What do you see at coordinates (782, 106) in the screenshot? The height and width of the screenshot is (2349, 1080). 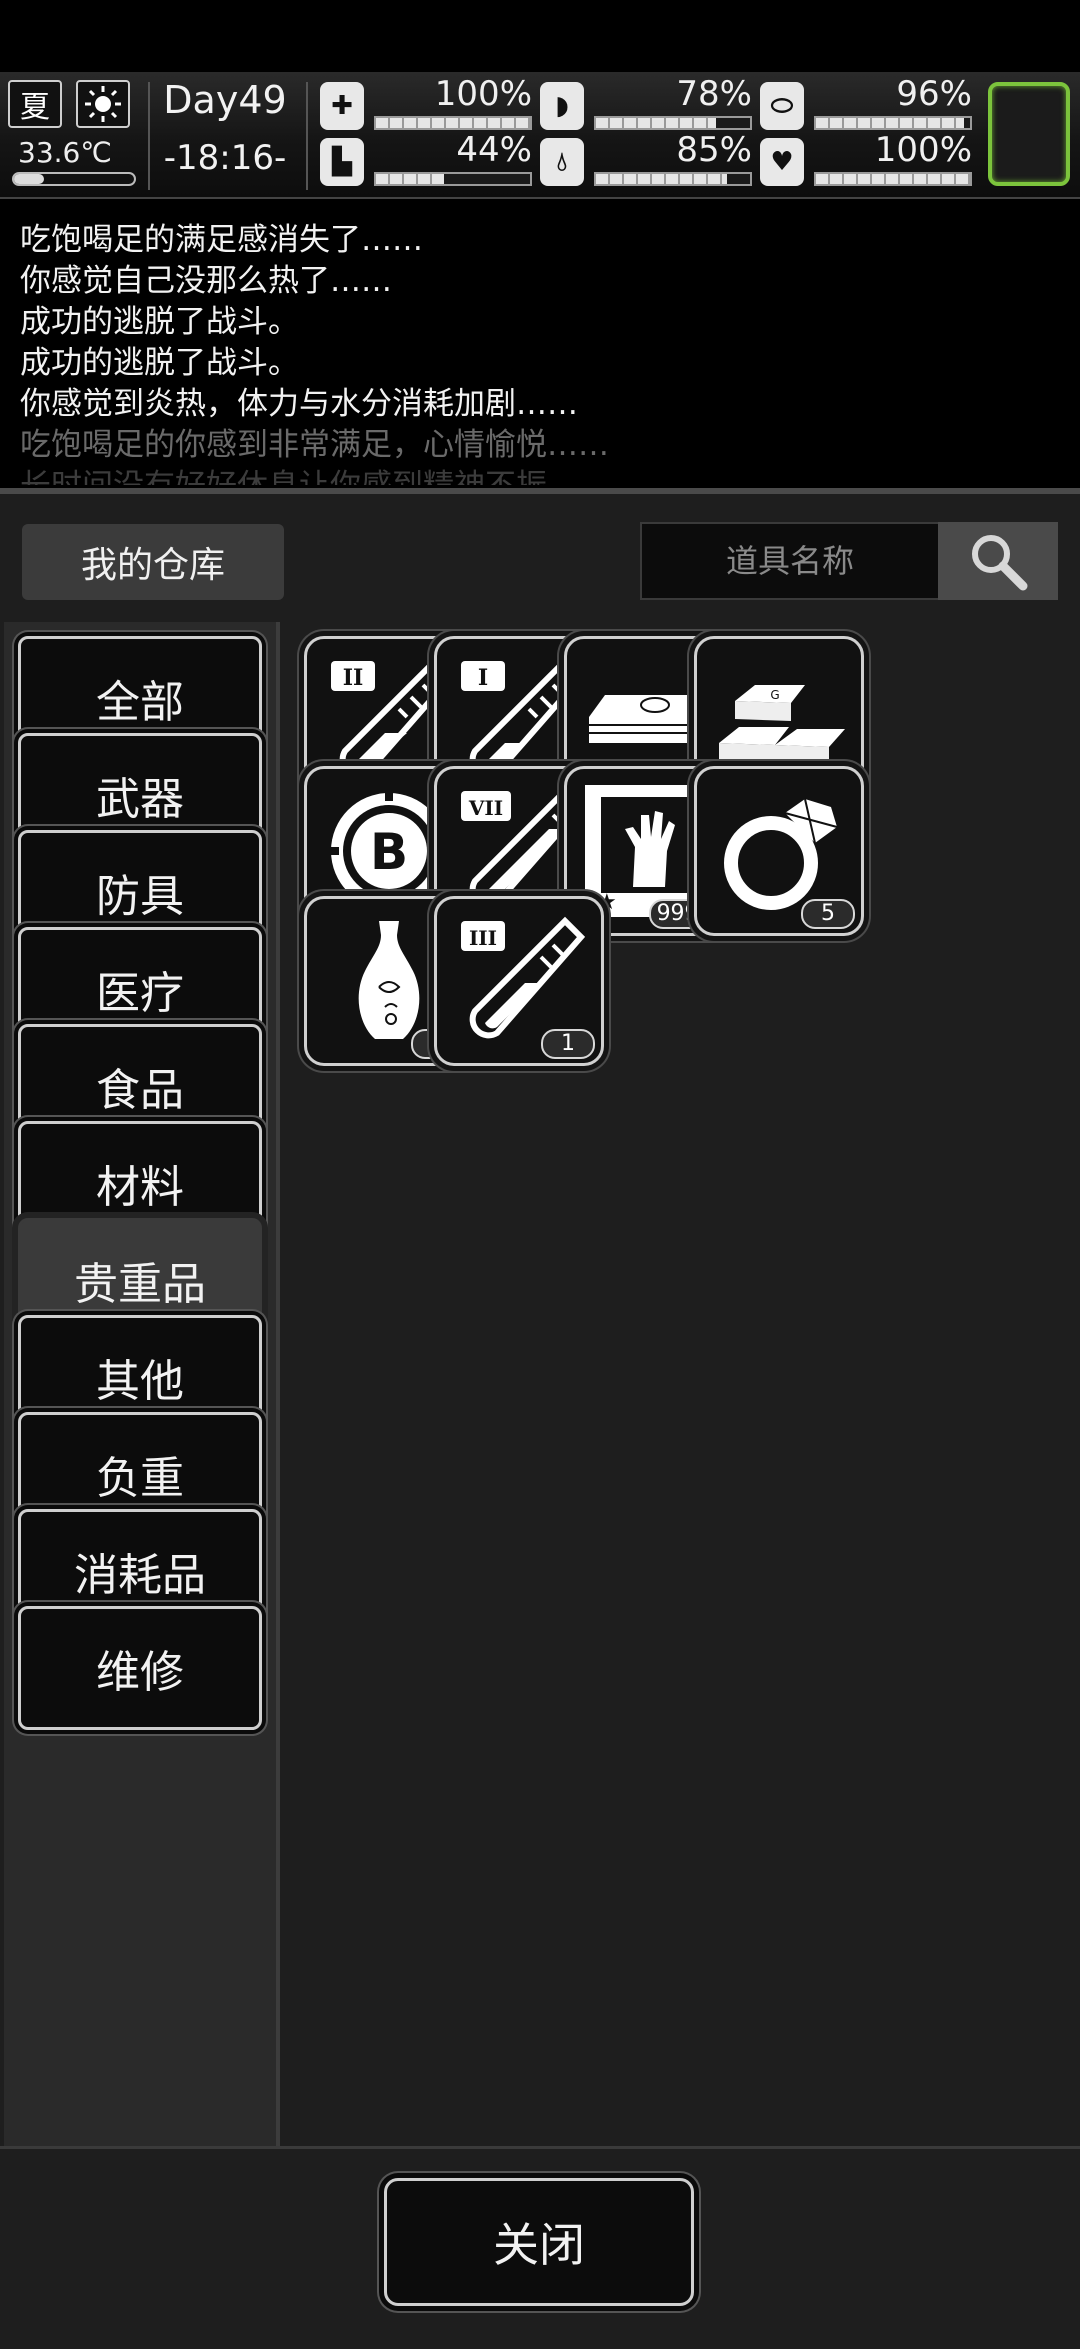 I see `pill-icon: ⬭` at bounding box center [782, 106].